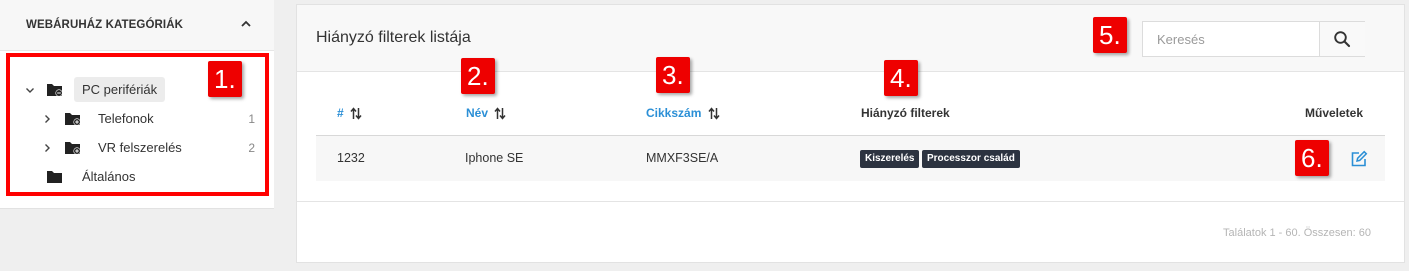  I want to click on tree-item-vr-felszereles: VR felszerelés 2, so click(137, 148).